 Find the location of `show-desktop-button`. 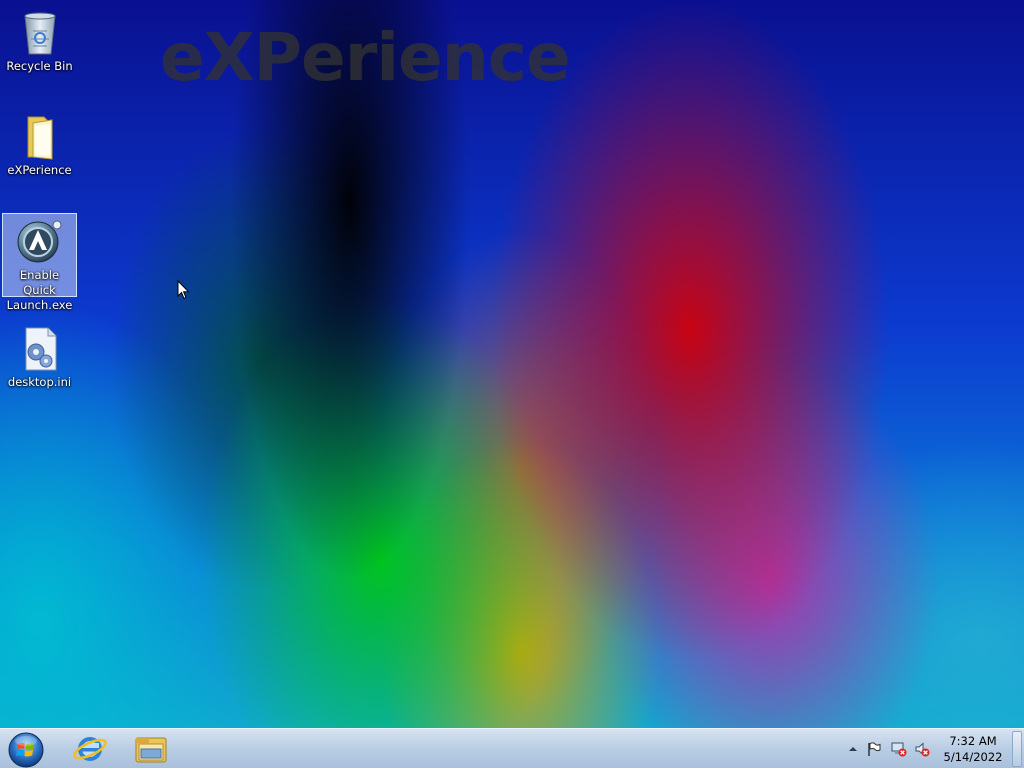

show-desktop-button is located at coordinates (1017, 749).